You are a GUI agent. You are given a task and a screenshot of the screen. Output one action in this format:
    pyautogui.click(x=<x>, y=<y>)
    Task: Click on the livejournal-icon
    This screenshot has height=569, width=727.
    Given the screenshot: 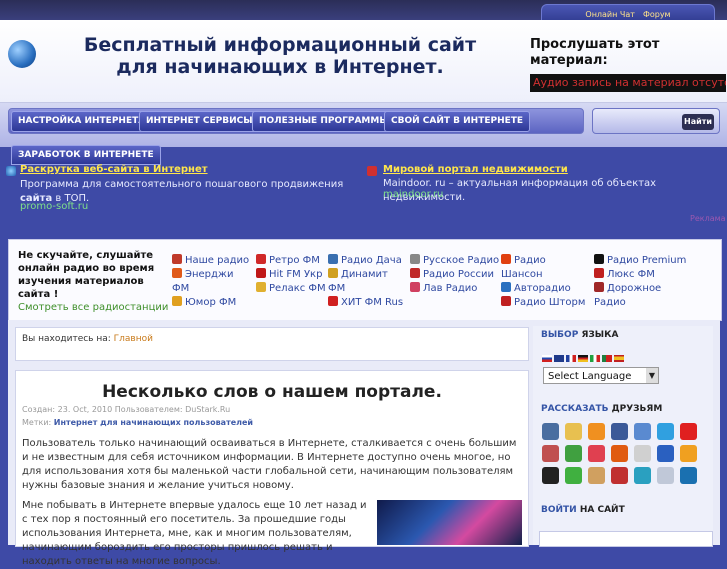 What is the action you would take?
    pyautogui.click(x=642, y=431)
    